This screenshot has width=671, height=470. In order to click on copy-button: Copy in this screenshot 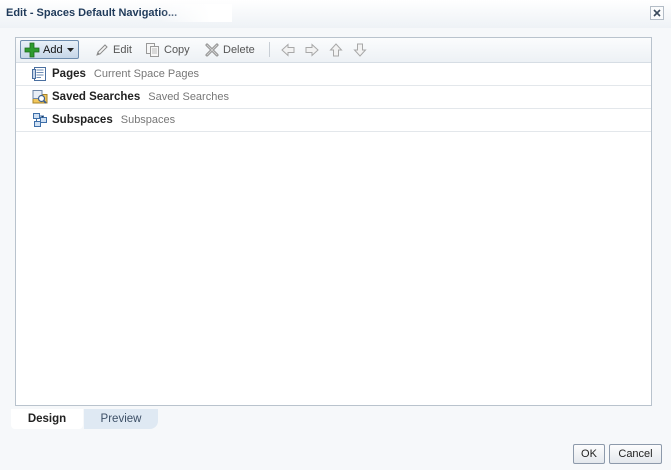, I will do `click(167, 49)`.